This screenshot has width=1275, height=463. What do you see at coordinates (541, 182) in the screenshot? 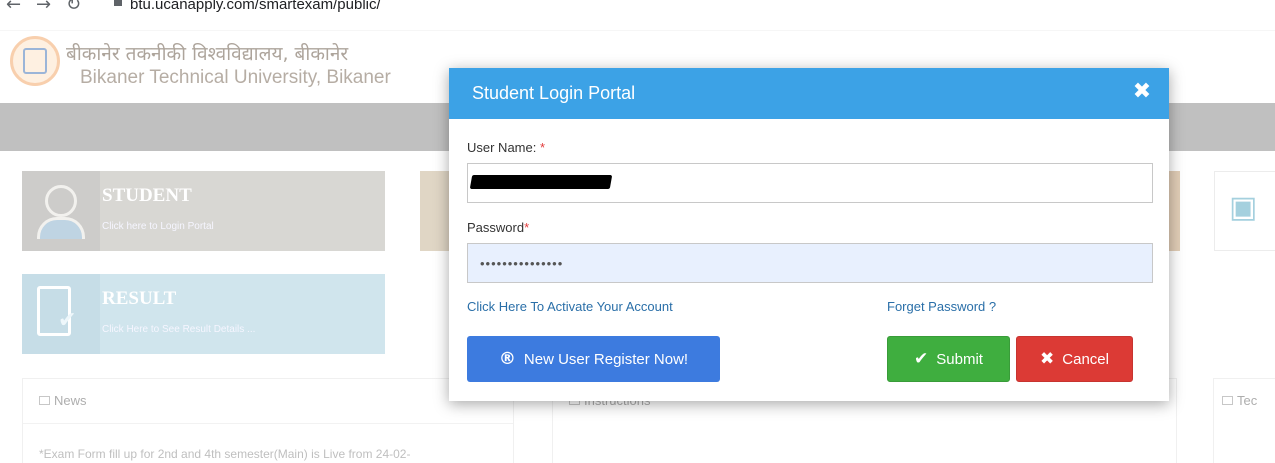
I see `redaction-mark` at bounding box center [541, 182].